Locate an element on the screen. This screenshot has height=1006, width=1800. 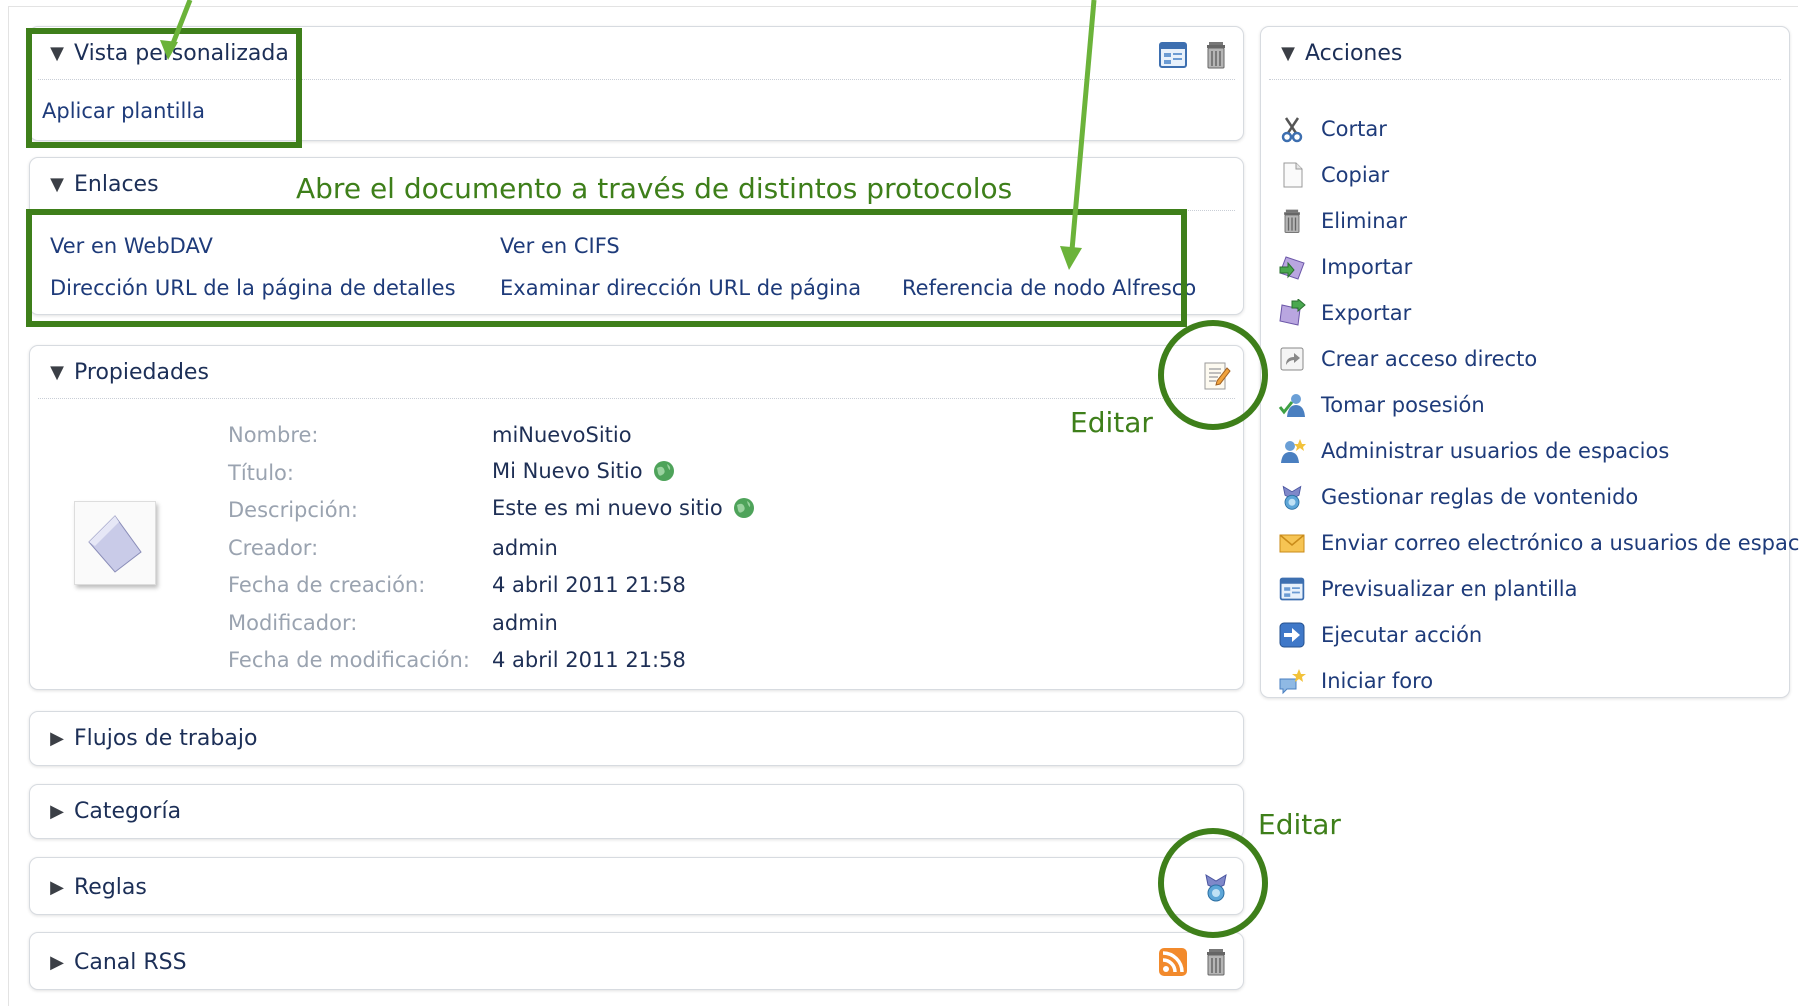
panel-header: ▶ Canal RSS is located at coordinates (636, 962).